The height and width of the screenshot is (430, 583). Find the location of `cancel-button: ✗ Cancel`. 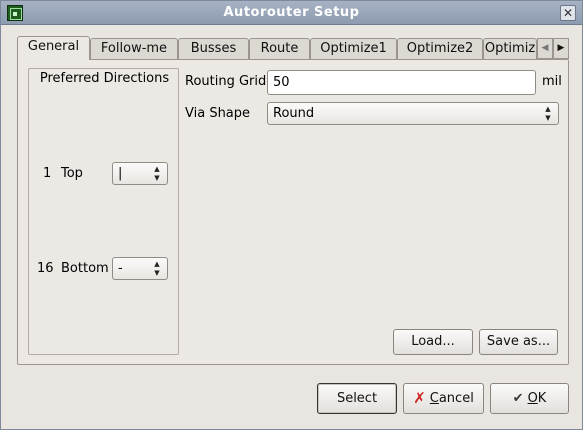

cancel-button: ✗ Cancel is located at coordinates (443, 398).